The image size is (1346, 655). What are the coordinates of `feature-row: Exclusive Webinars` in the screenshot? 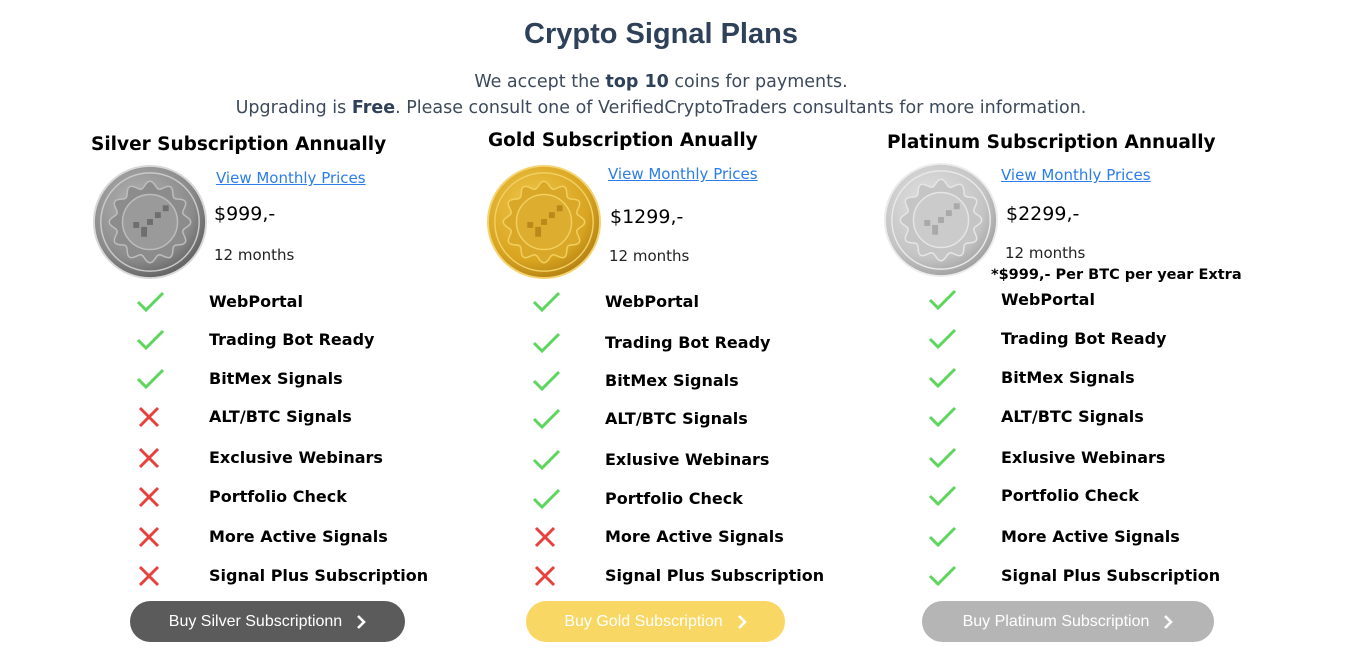 It's located at (306, 461).